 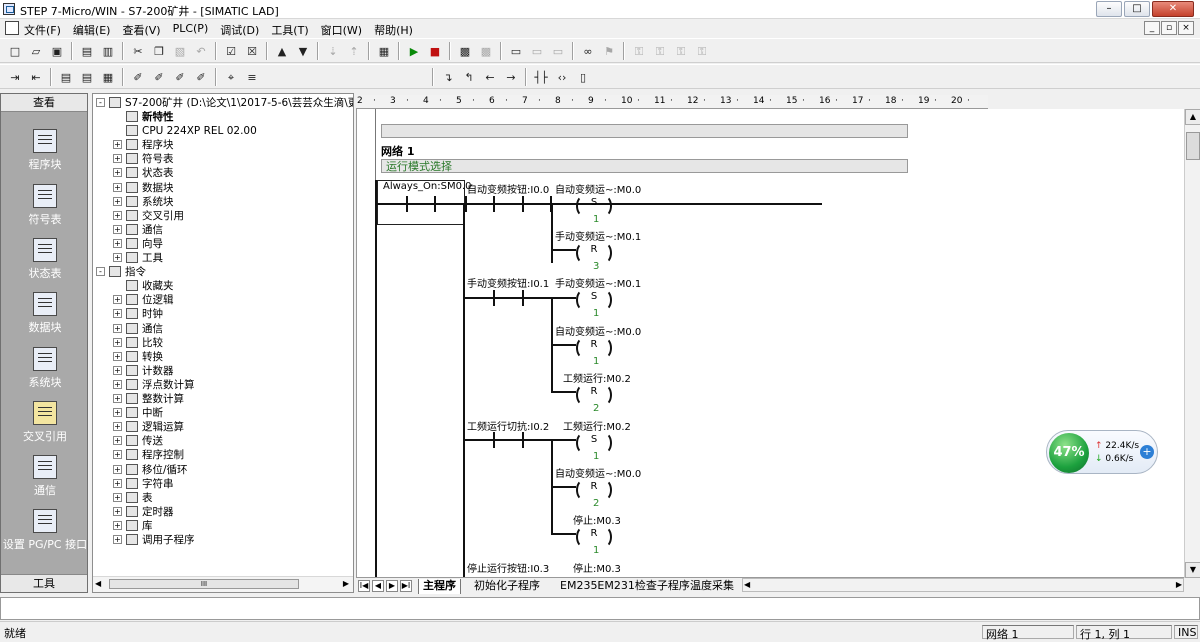 What do you see at coordinates (469, 77) in the screenshot?
I see `line-up-icon: ↰` at bounding box center [469, 77].